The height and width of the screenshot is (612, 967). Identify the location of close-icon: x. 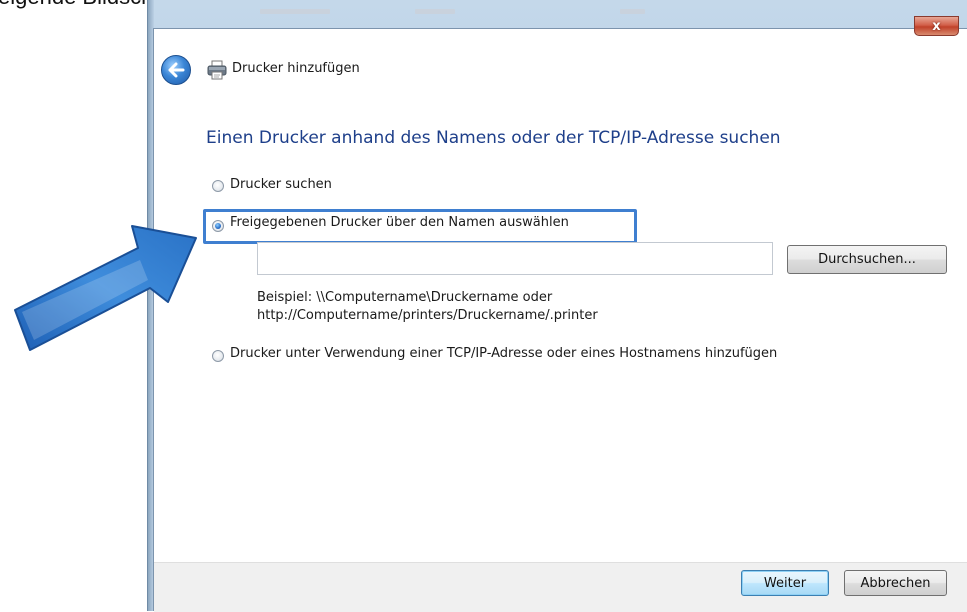
(936, 26).